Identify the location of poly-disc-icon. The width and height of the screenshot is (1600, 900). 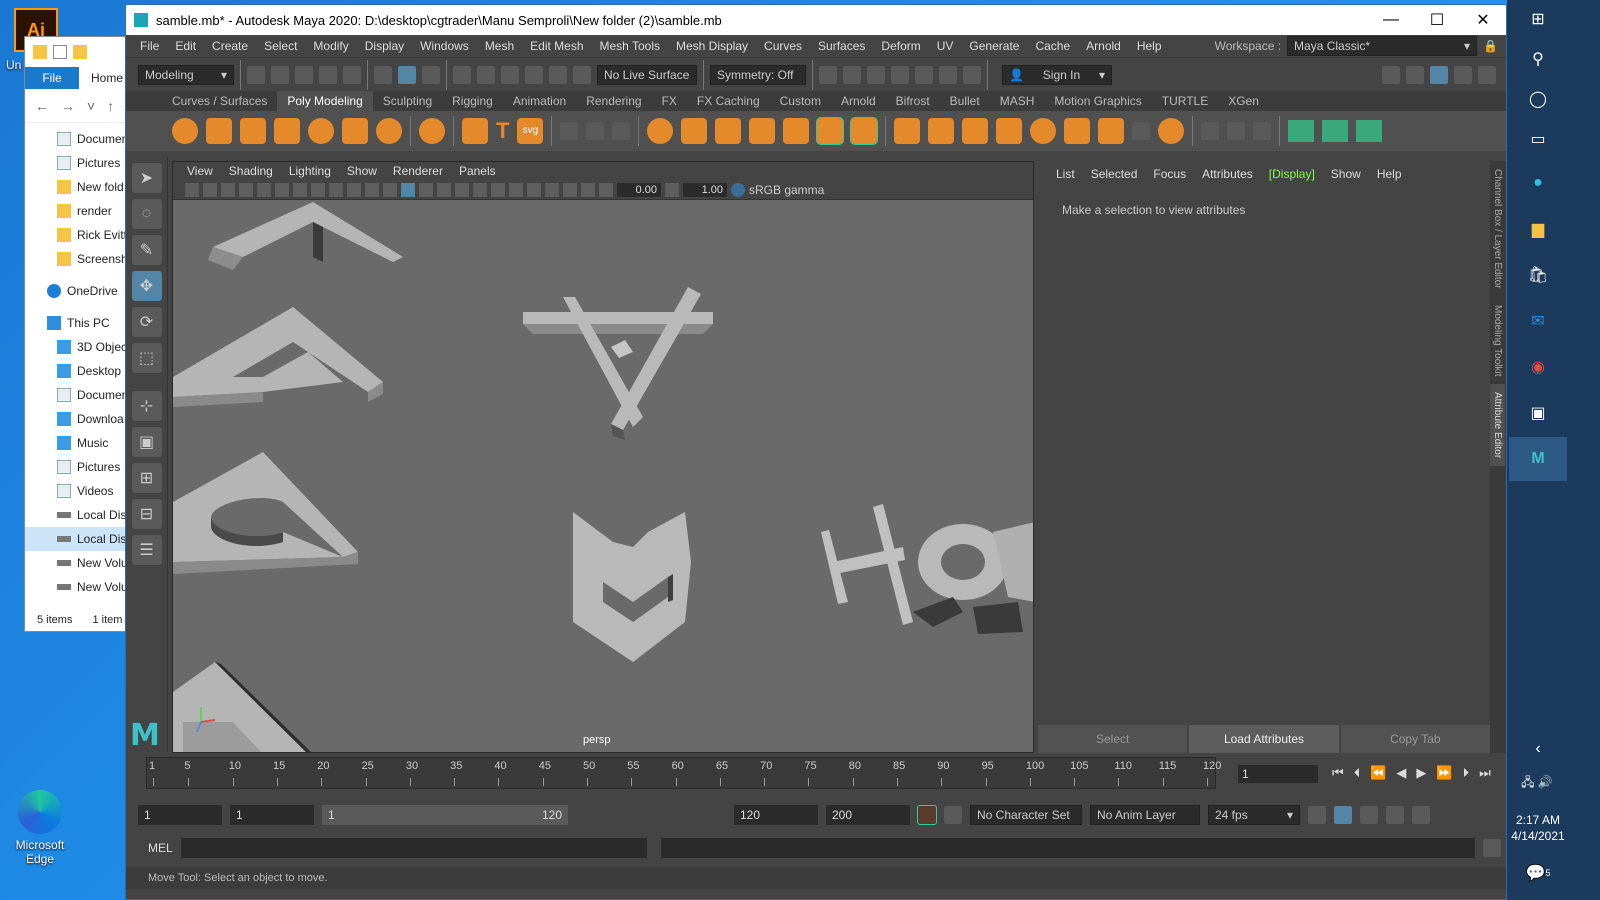
(389, 131).